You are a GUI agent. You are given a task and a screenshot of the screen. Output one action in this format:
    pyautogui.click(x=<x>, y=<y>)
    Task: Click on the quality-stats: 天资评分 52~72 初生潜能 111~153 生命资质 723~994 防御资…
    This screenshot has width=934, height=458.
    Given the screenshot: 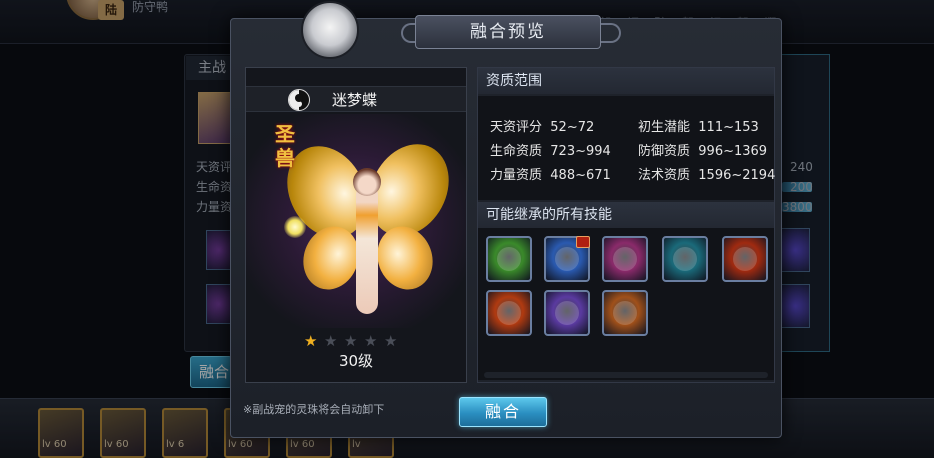 What is the action you would take?
    pyautogui.click(x=626, y=148)
    